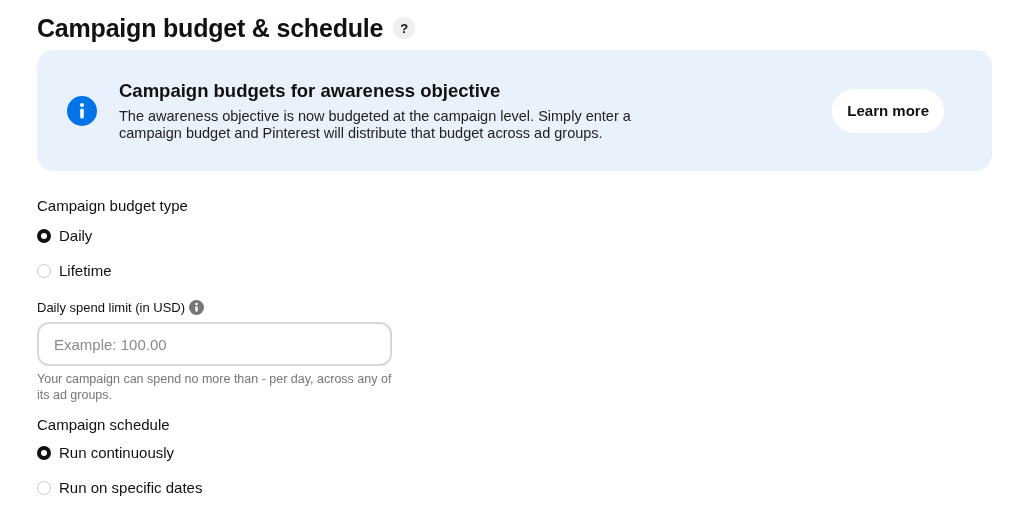 Image resolution: width=1024 pixels, height=522 pixels. I want to click on learn-more-button: Learn more, so click(888, 110).